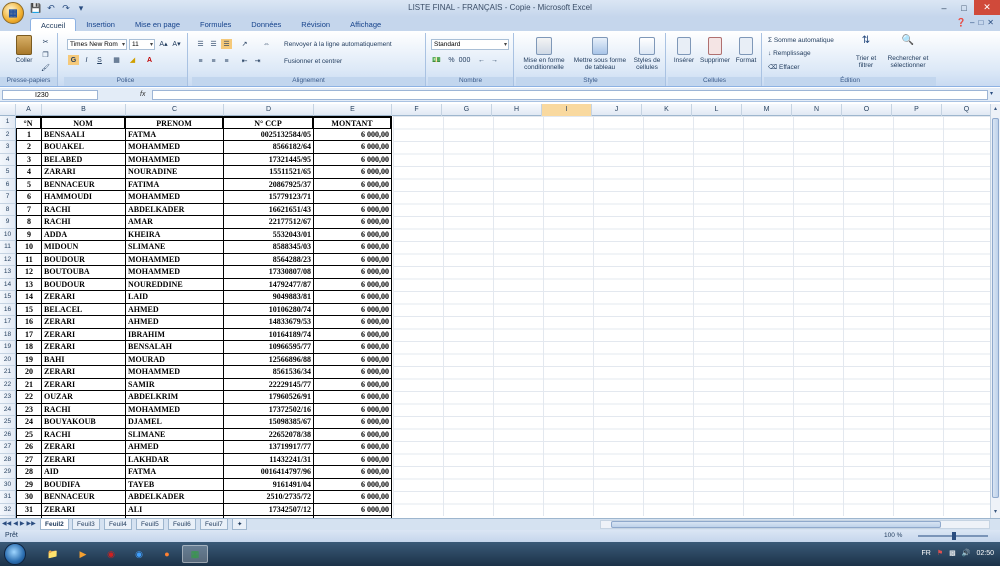 This screenshot has height=566, width=1000. What do you see at coordinates (244, 61) in the screenshot?
I see `decrease-indent-icon: ⇤` at bounding box center [244, 61].